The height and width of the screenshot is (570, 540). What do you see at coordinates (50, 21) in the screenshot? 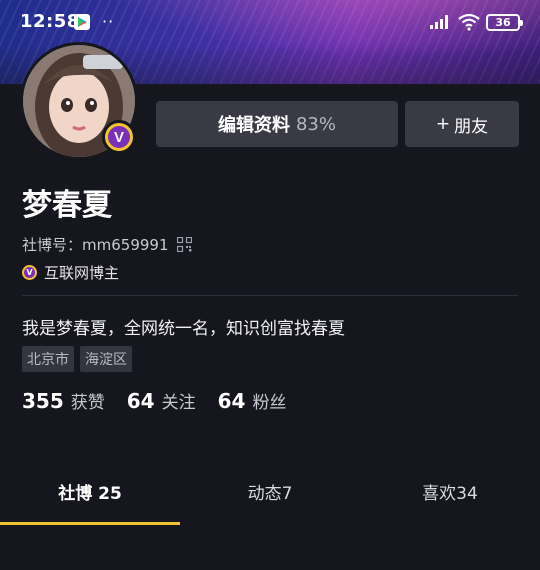
I see `status-time: 12:58` at bounding box center [50, 21].